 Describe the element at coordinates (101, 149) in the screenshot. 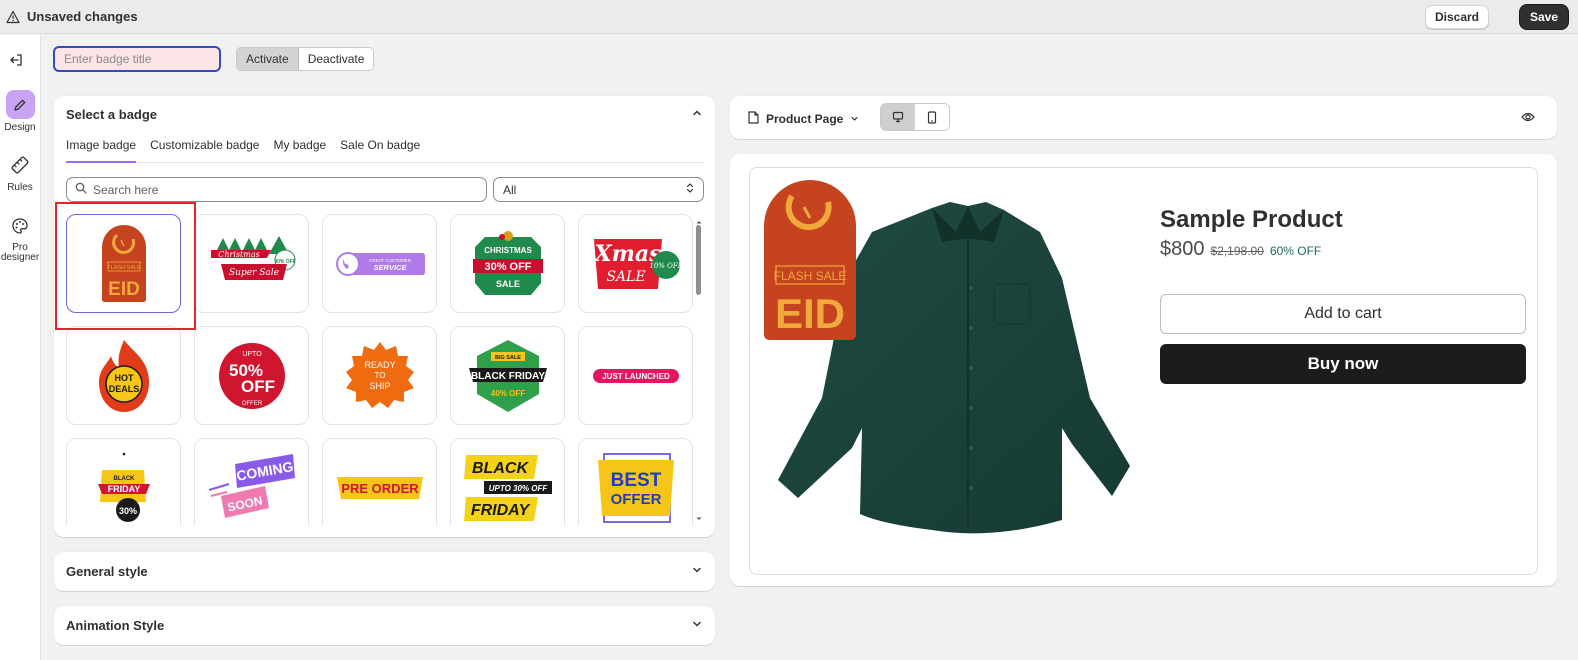

I see `tab-image-badge: Image badge` at that location.